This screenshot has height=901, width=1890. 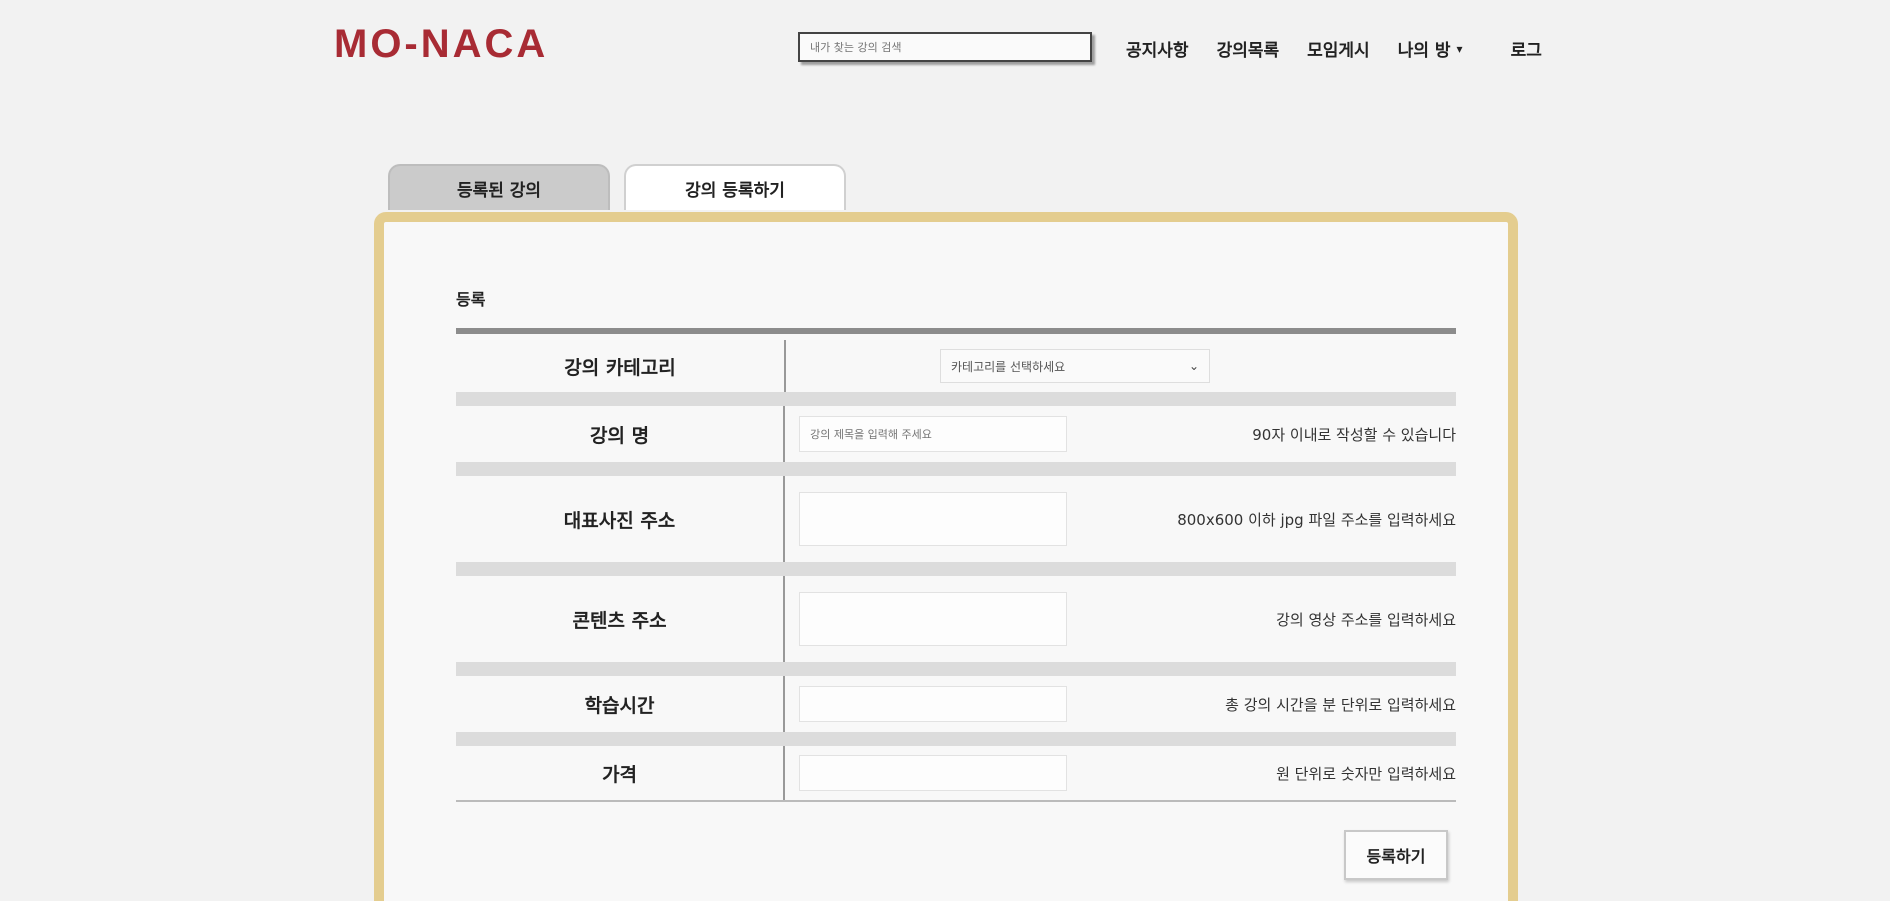 What do you see at coordinates (1366, 619) in the screenshot?
I see `field-hint: 강의 영상 주소를 입력하세요` at bounding box center [1366, 619].